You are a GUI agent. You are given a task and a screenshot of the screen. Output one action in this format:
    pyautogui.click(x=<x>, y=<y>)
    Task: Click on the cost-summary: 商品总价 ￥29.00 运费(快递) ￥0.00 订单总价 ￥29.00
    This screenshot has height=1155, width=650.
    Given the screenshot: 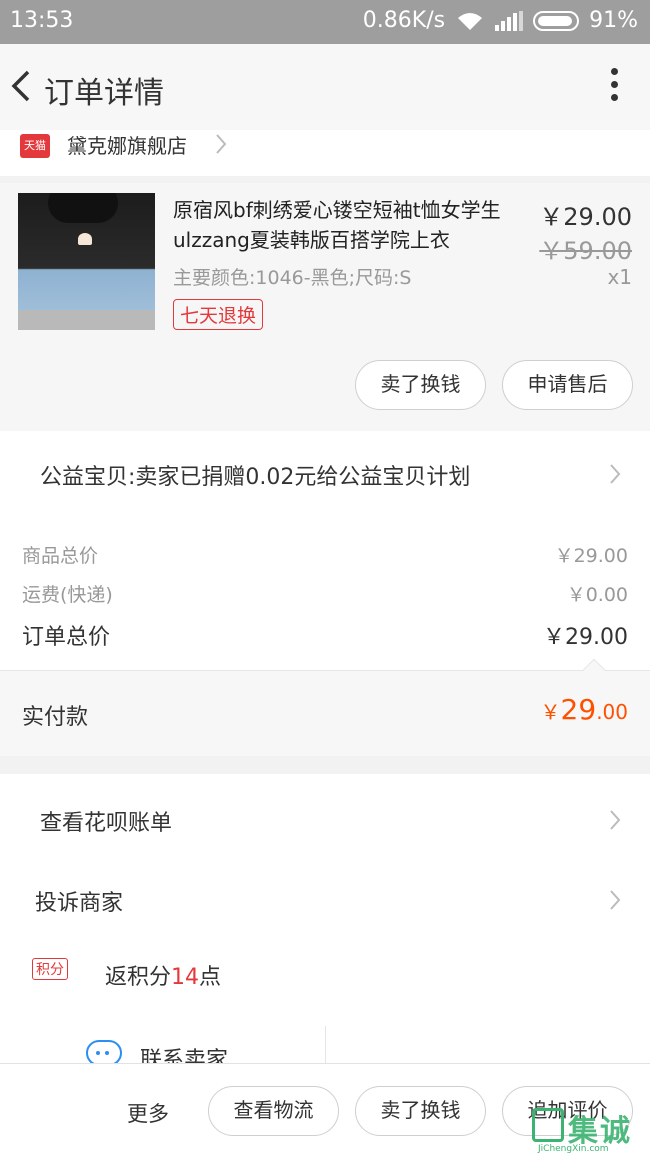 What is the action you would take?
    pyautogui.click(x=325, y=592)
    